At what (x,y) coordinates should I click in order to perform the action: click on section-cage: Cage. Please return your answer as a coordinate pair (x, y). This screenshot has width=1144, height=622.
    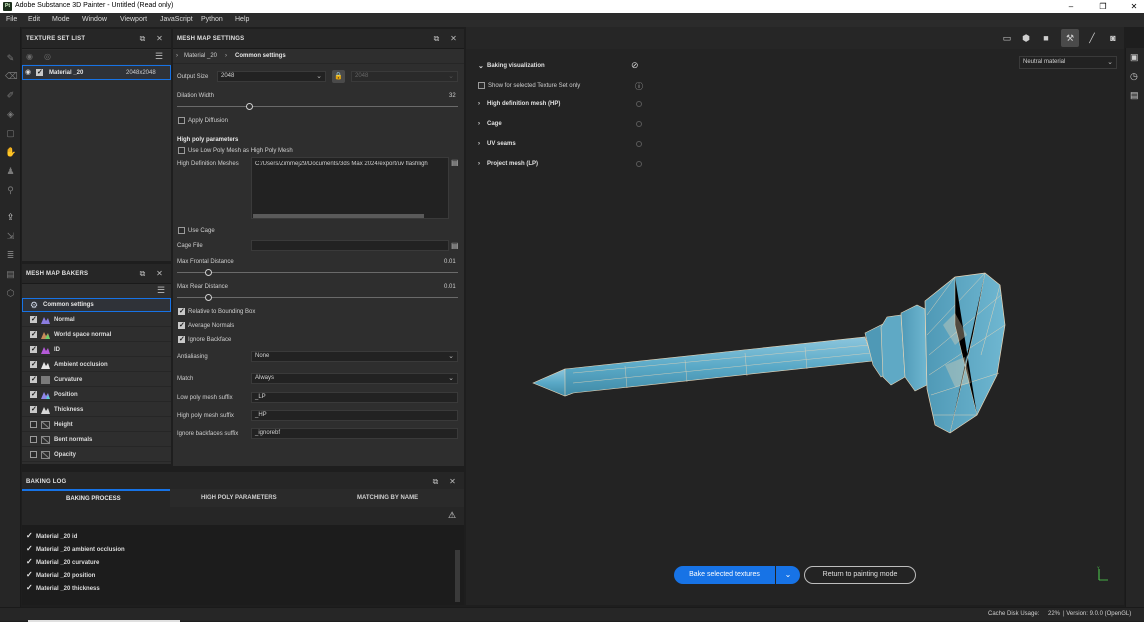
    Looking at the image, I should click on (494, 124).